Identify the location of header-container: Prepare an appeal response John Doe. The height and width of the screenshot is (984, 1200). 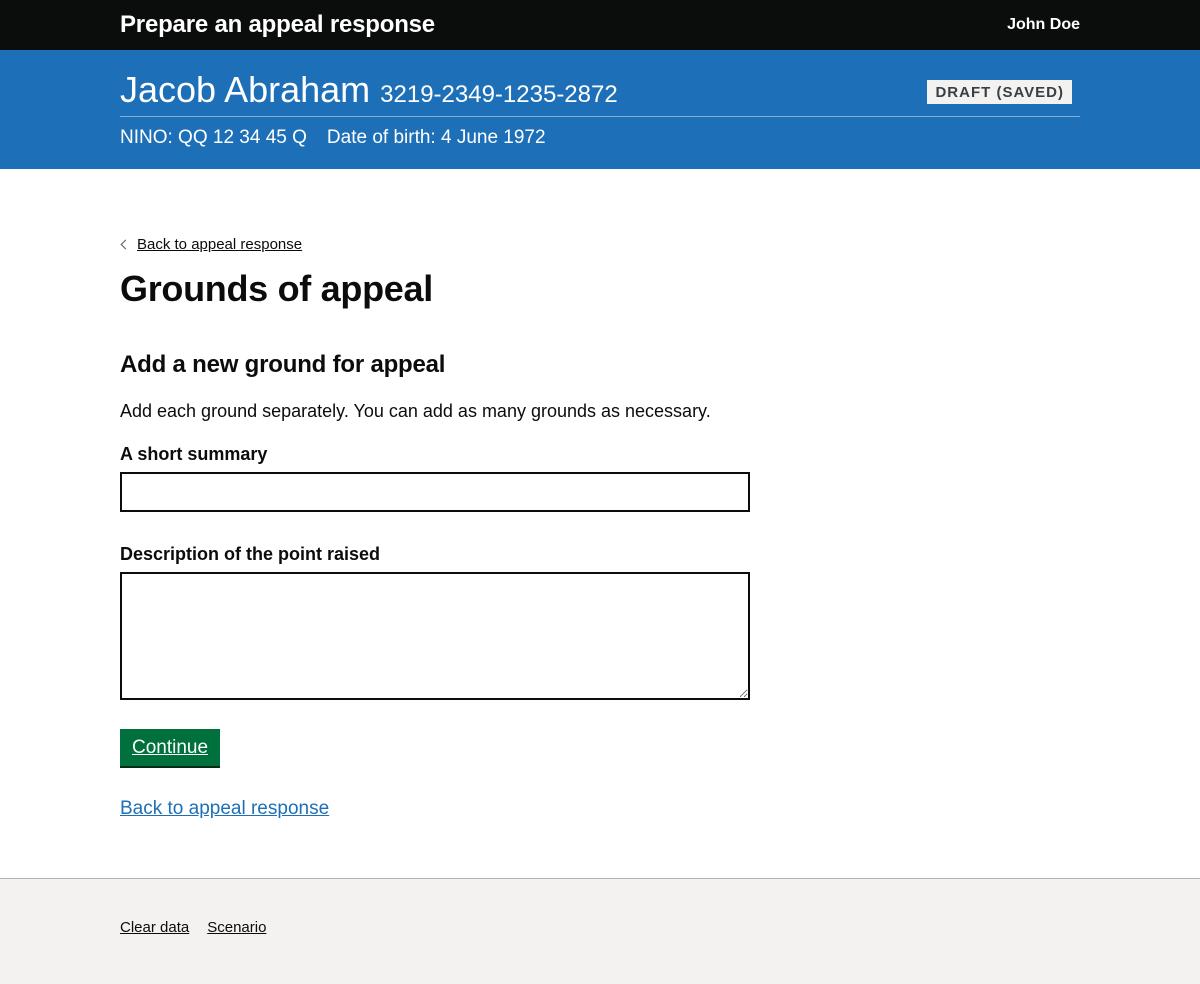
(600, 25).